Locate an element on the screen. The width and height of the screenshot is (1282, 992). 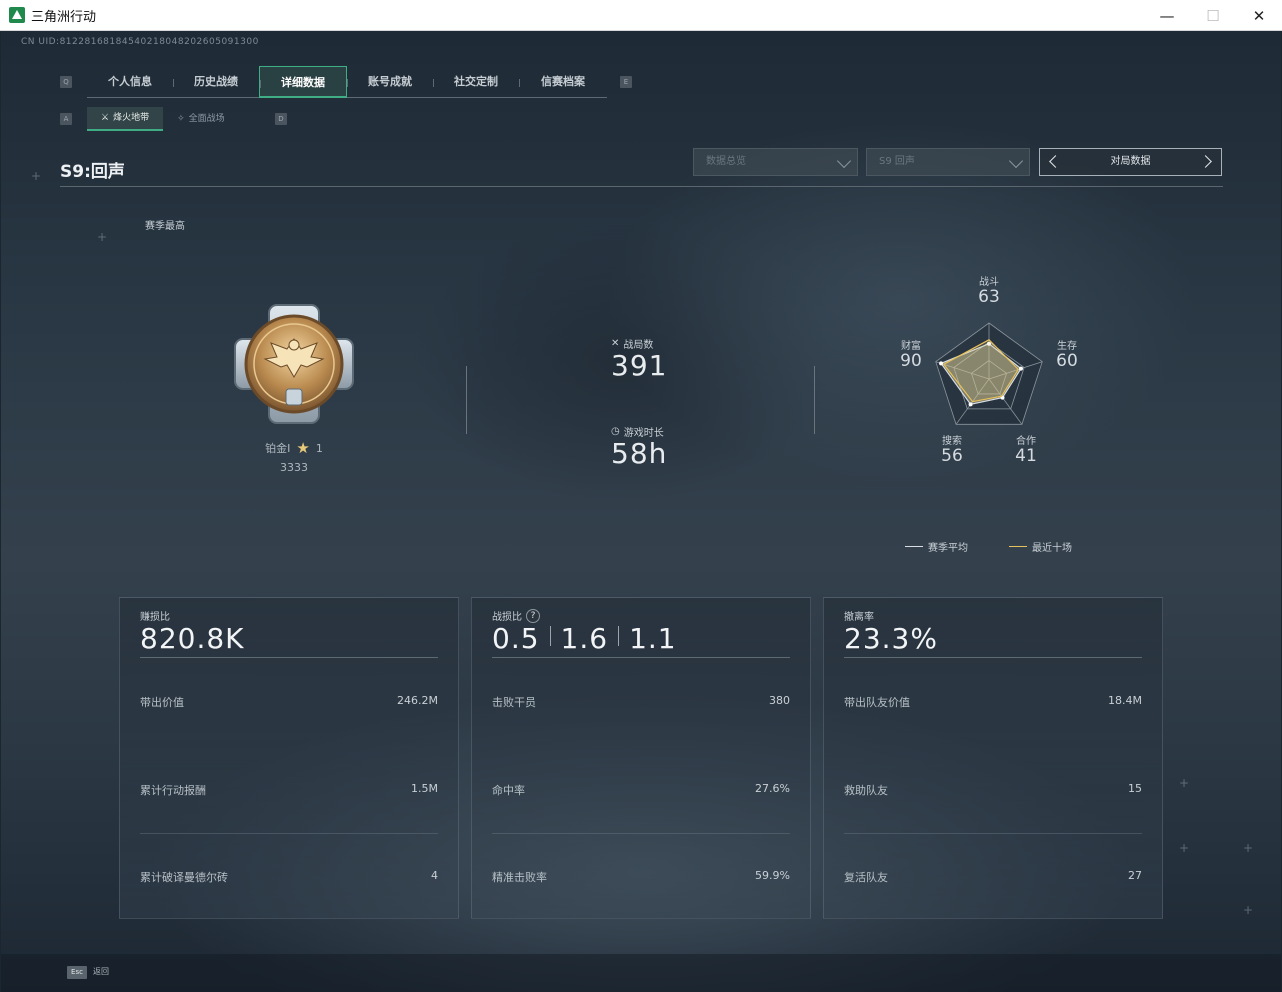
uid-text: CN UID:812281681845402180482026050913​00 is located at coordinates (140, 42).